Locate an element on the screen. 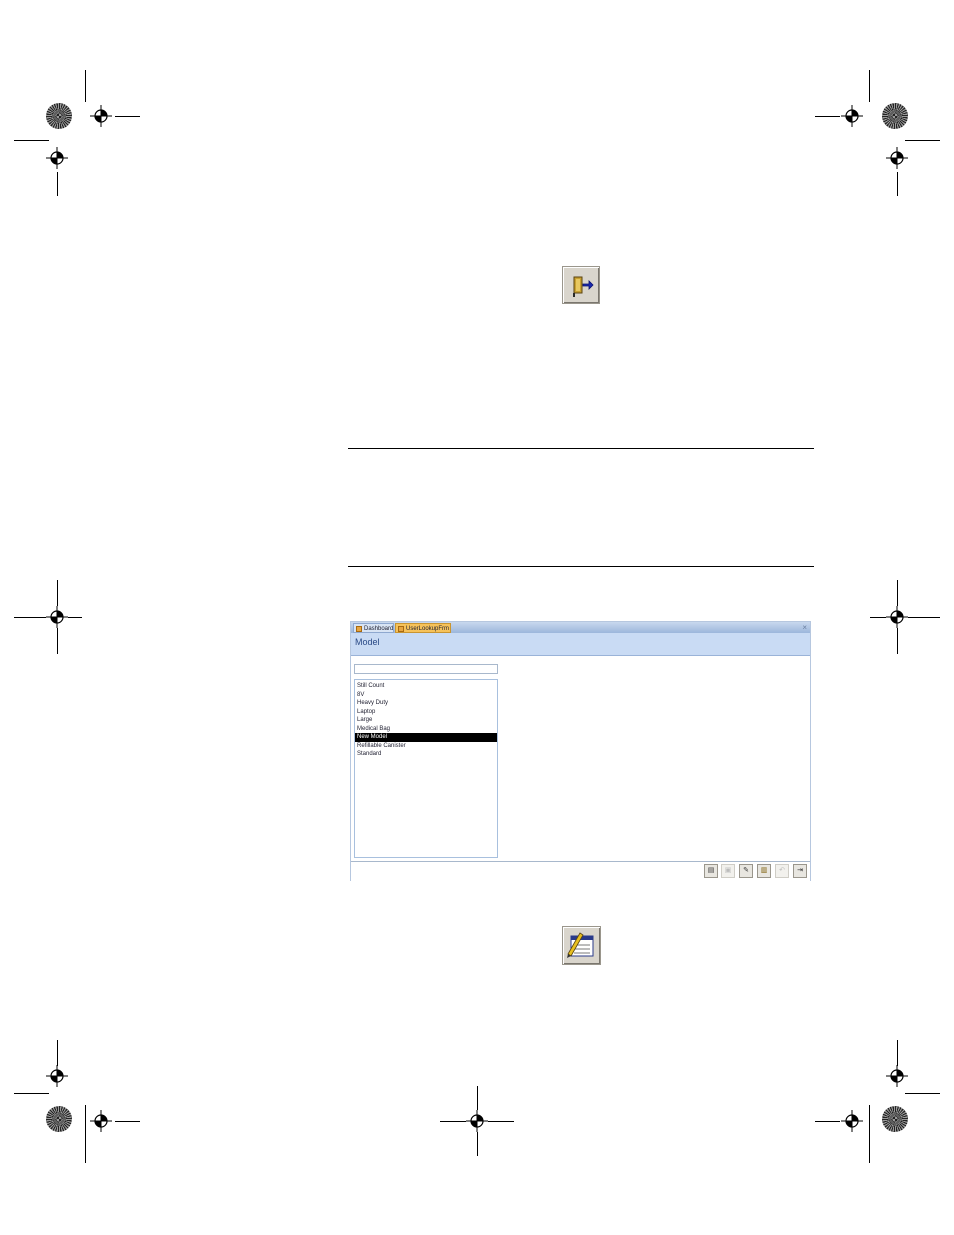 This screenshot has height=1235, width=954. top-rule is located at coordinates (581, 448).